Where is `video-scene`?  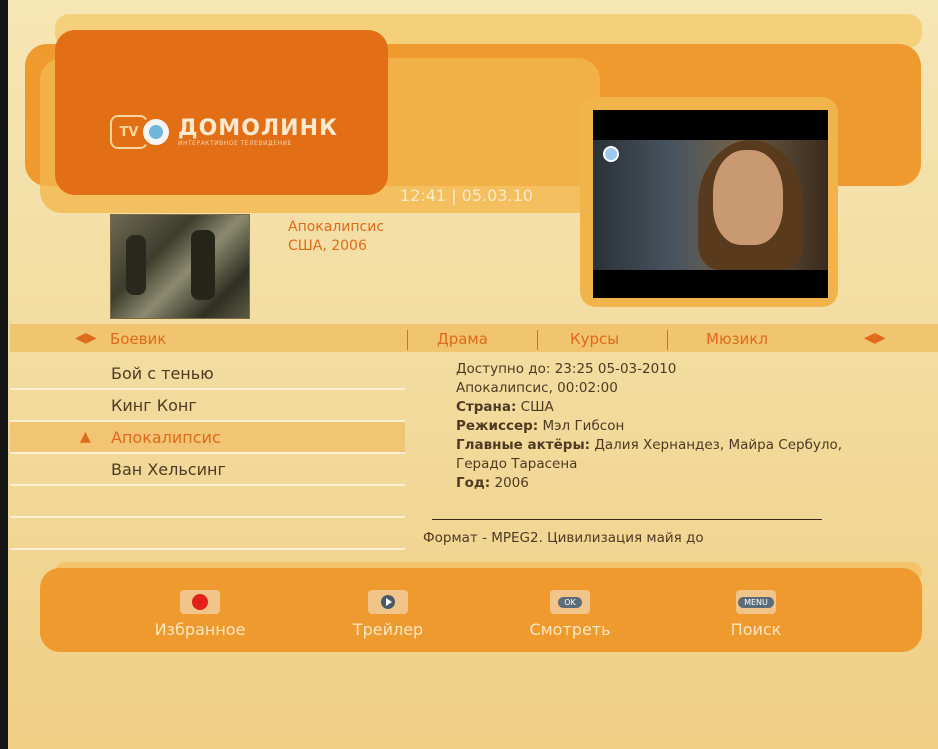 video-scene is located at coordinates (710, 205).